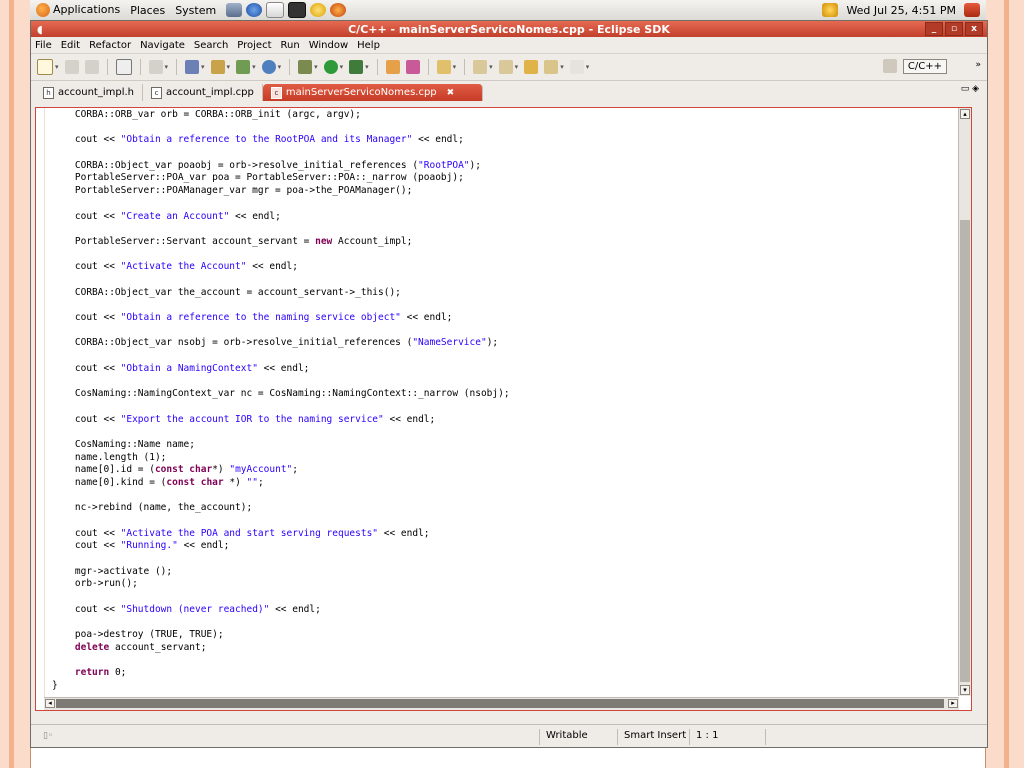 Image resolution: width=1024 pixels, height=768 pixels. Describe the element at coordinates (318, 10) in the screenshot. I see `help-launcher-icon` at that location.